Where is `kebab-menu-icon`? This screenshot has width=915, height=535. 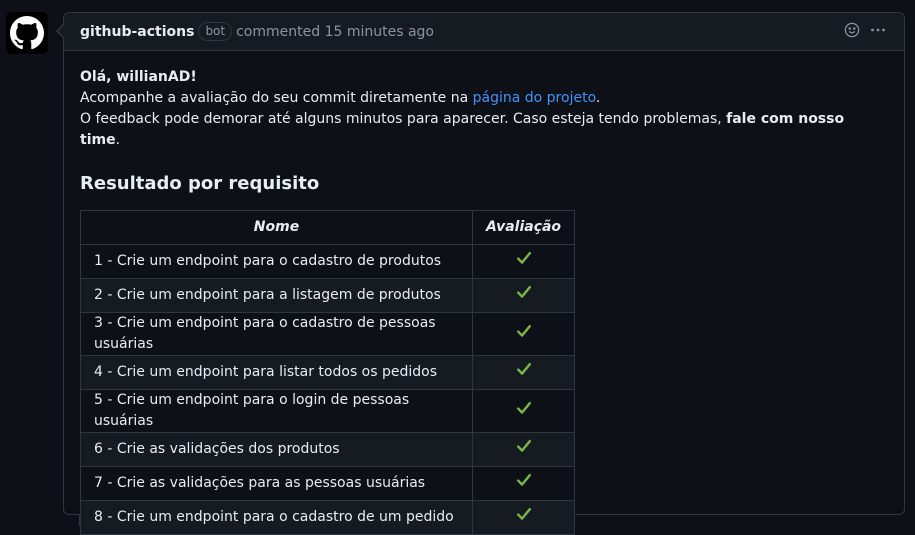 kebab-menu-icon is located at coordinates (878, 32).